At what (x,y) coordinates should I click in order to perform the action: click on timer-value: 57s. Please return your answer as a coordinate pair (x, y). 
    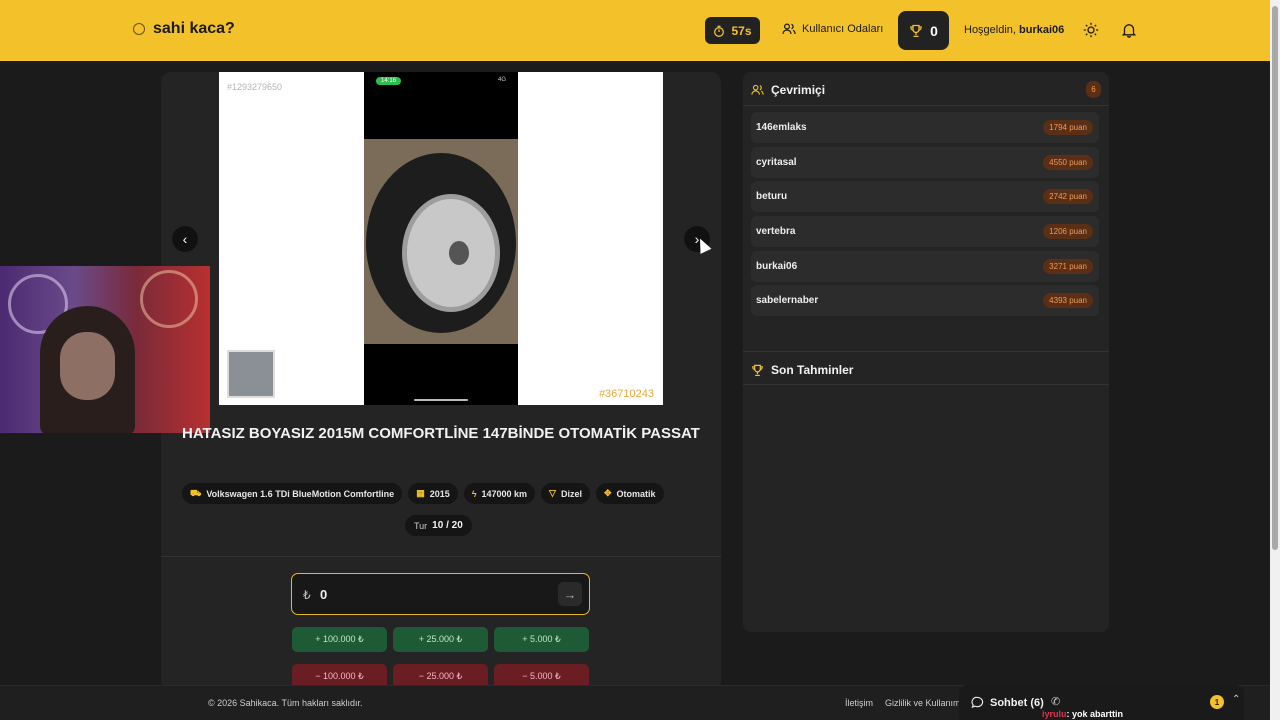
    Looking at the image, I should click on (741, 30).